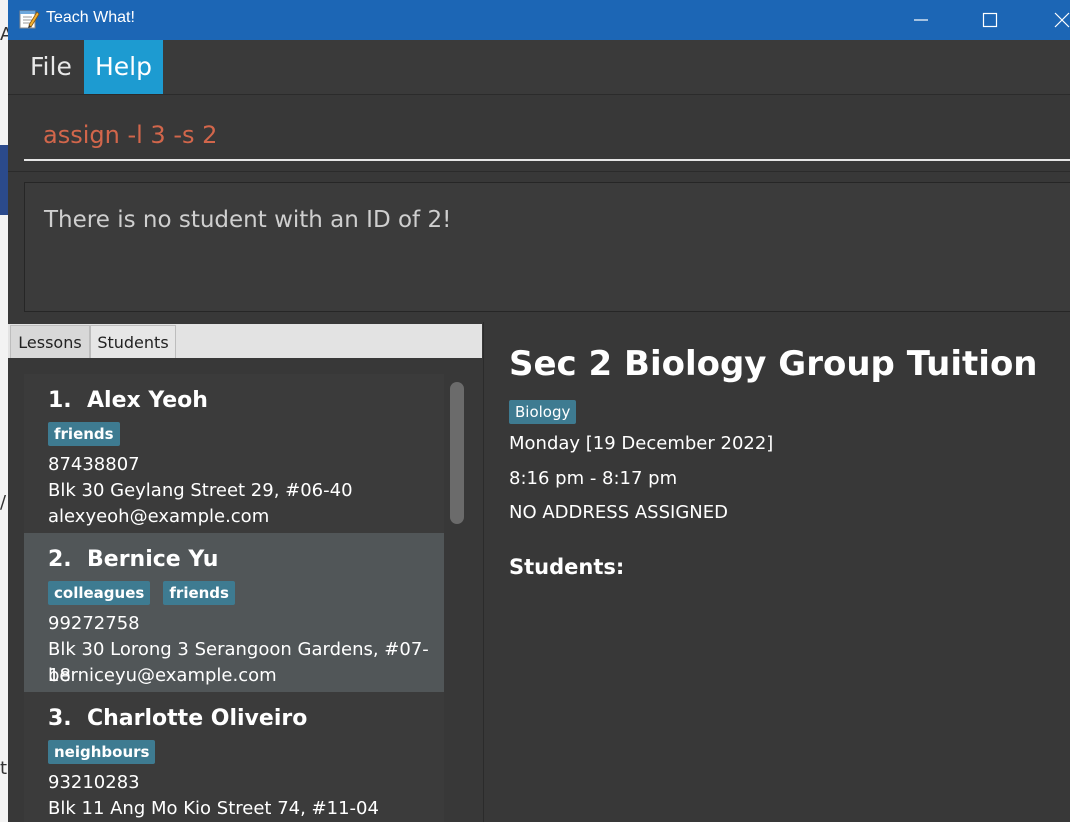  I want to click on maximize-icon, so click(990, 20).